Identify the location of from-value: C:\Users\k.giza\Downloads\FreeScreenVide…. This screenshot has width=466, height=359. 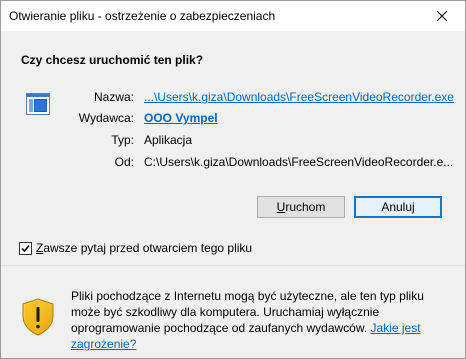
(299, 162).